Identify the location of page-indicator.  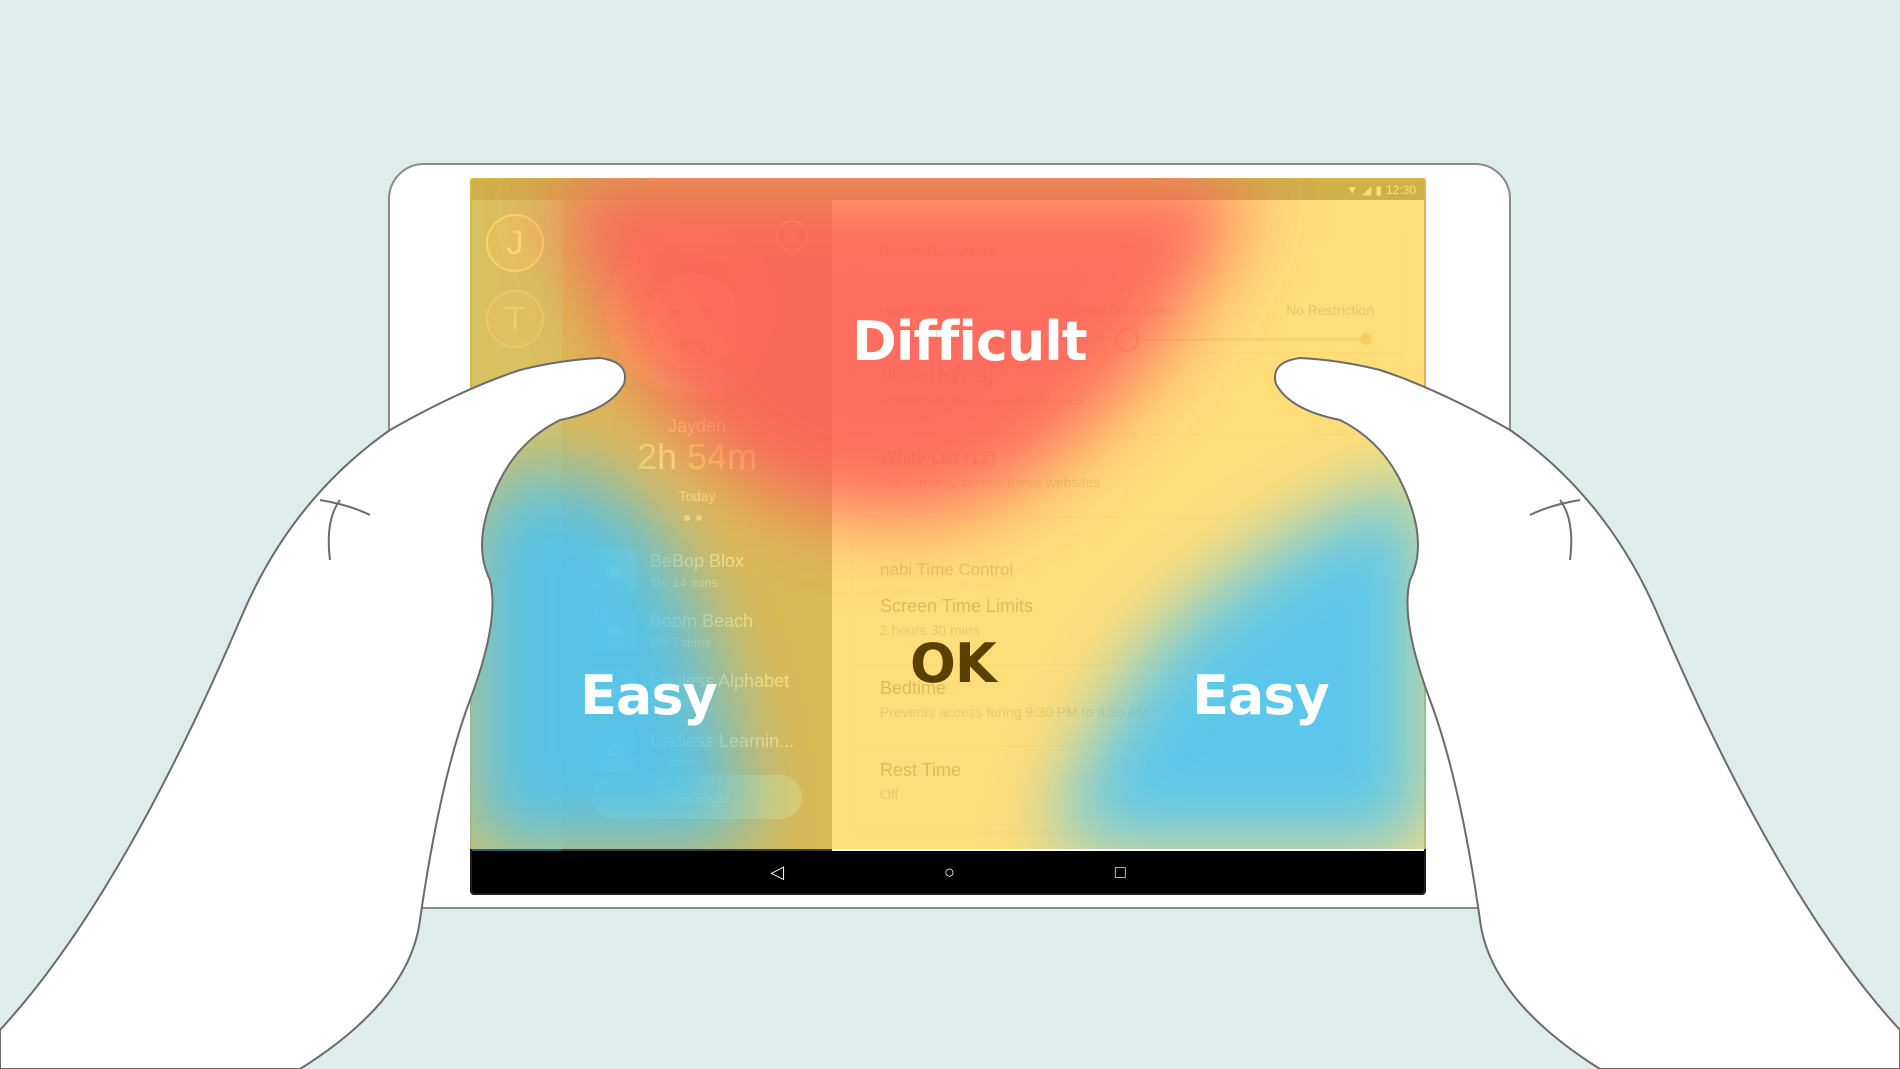
(693, 518).